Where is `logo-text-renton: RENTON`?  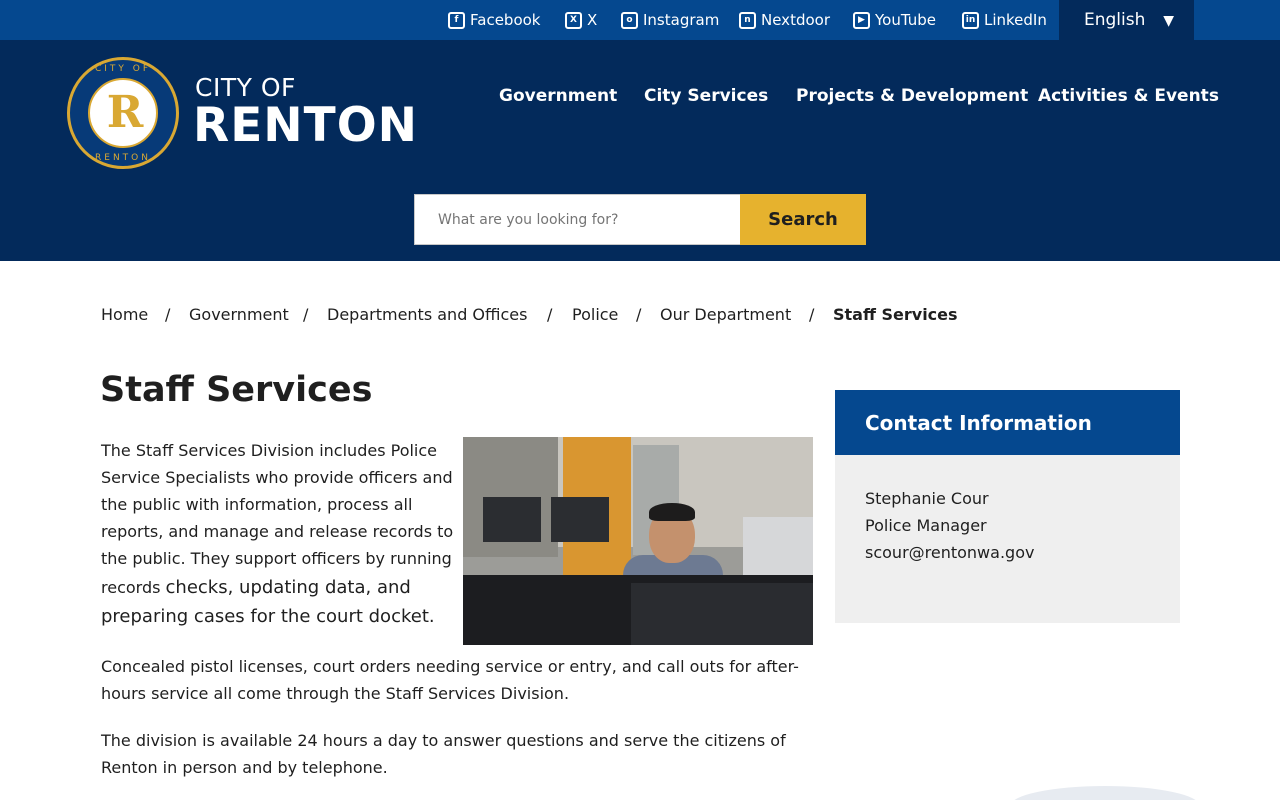
logo-text-renton: RENTON is located at coordinates (305, 125).